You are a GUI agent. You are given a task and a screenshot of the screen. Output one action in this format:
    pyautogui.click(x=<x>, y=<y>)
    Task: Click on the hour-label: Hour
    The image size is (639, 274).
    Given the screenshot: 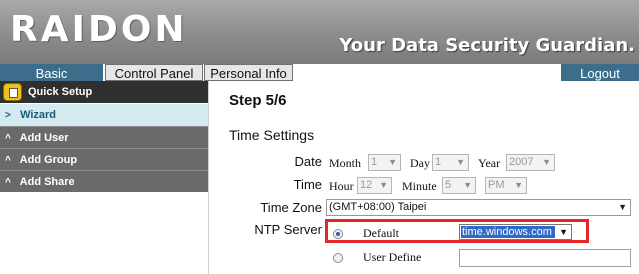 What is the action you would take?
    pyautogui.click(x=341, y=186)
    